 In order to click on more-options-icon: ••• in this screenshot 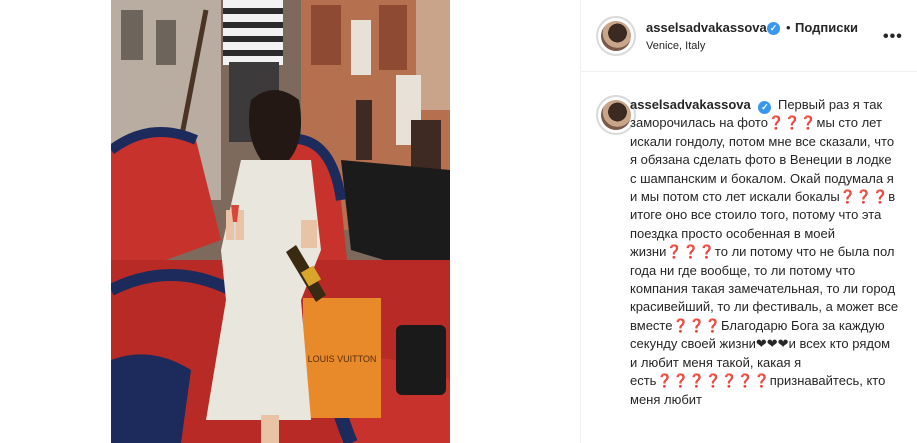, I will do `click(893, 37)`.